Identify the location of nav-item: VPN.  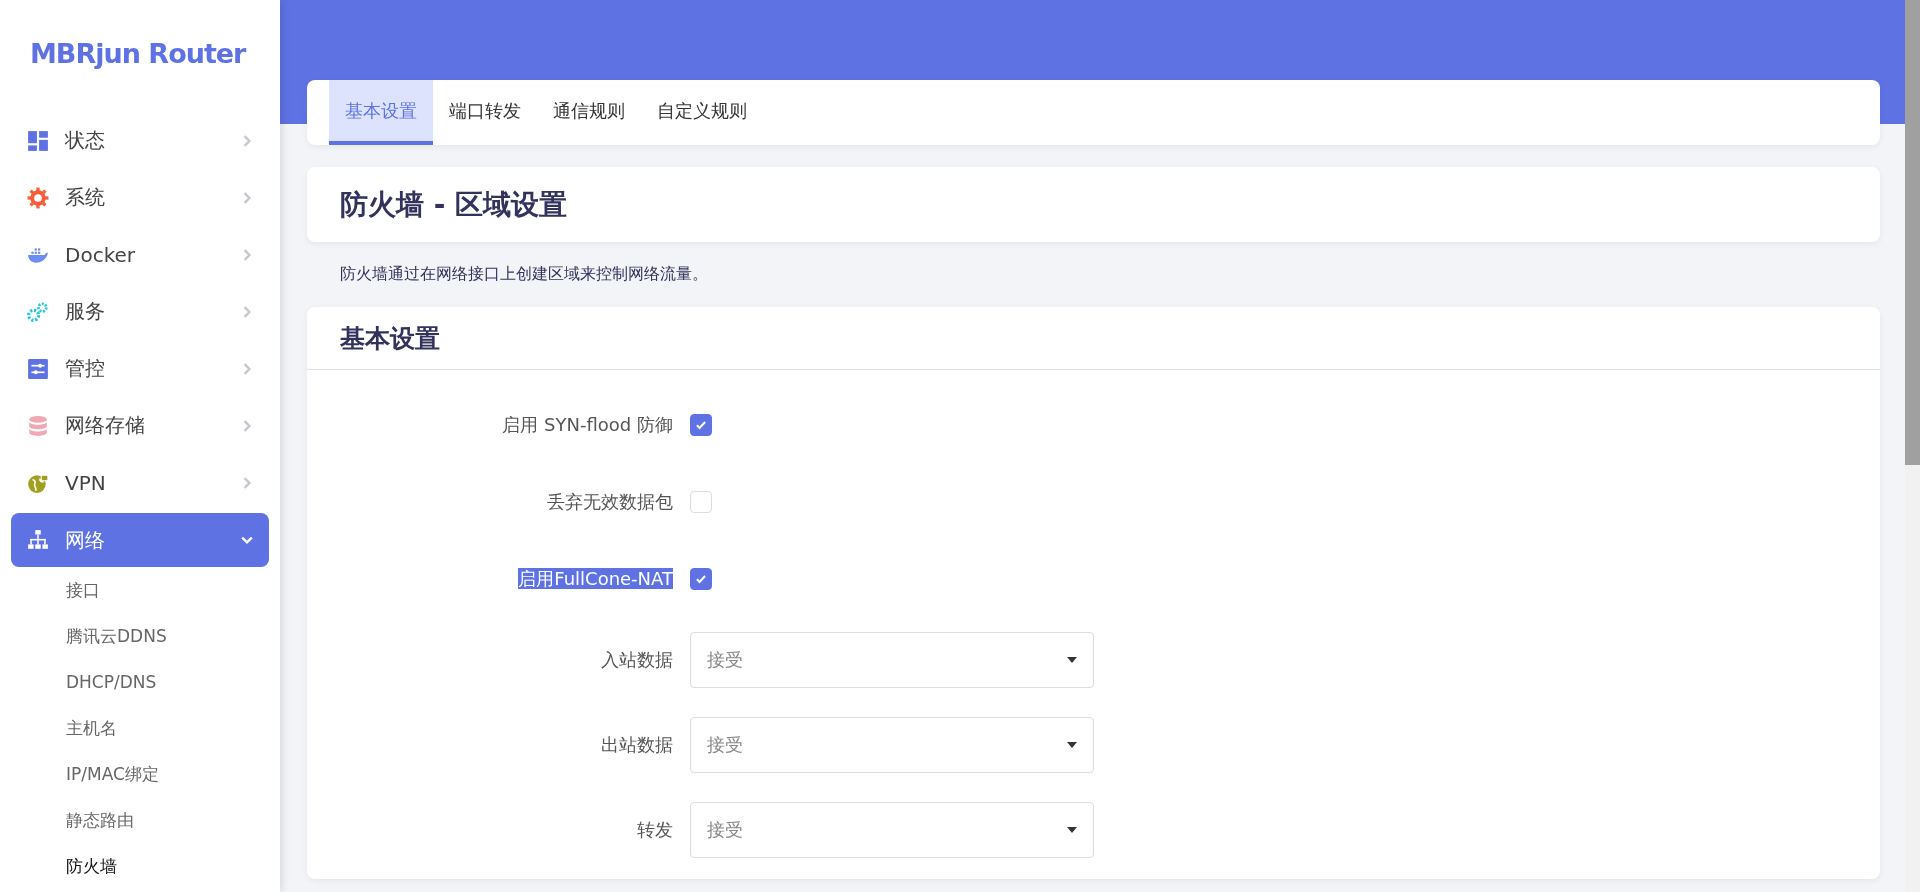
(140, 482).